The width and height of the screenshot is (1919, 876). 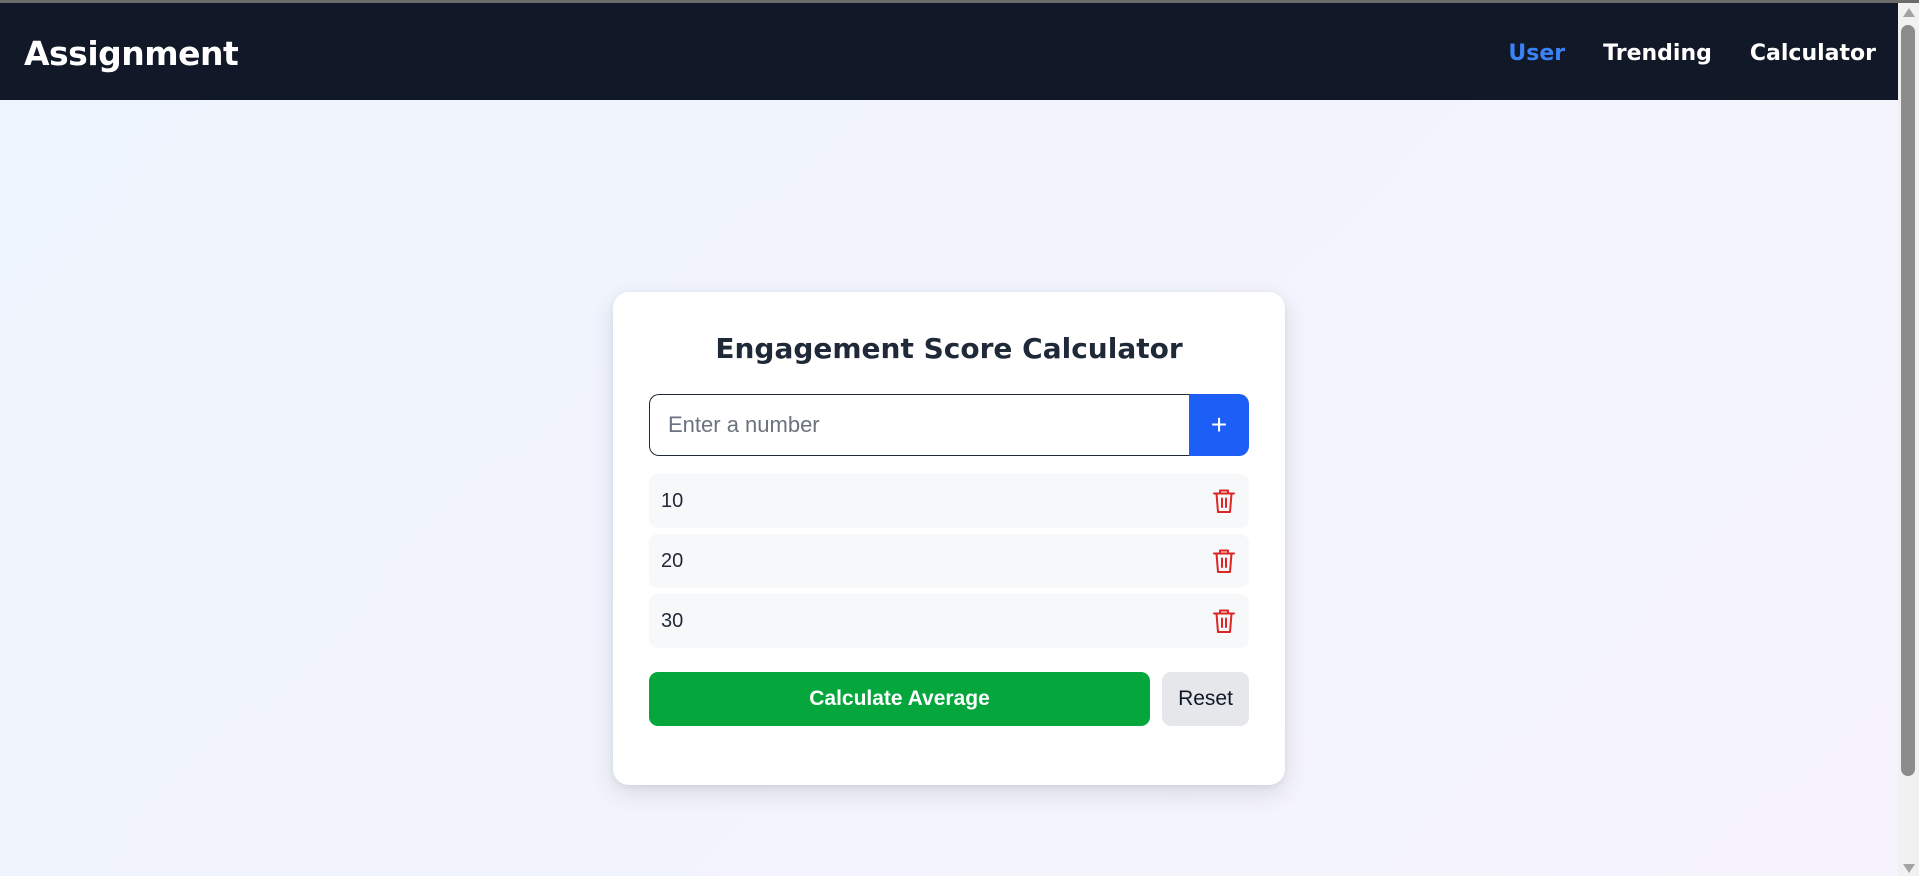 I want to click on reset-button: Reset, so click(x=1205, y=699).